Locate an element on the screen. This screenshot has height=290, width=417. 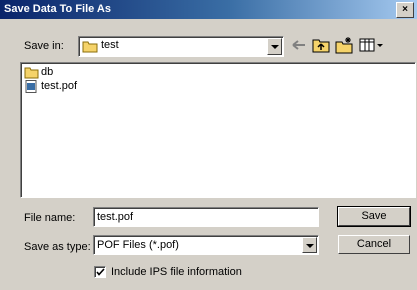
cancel-button: Cancel is located at coordinates (374, 244).